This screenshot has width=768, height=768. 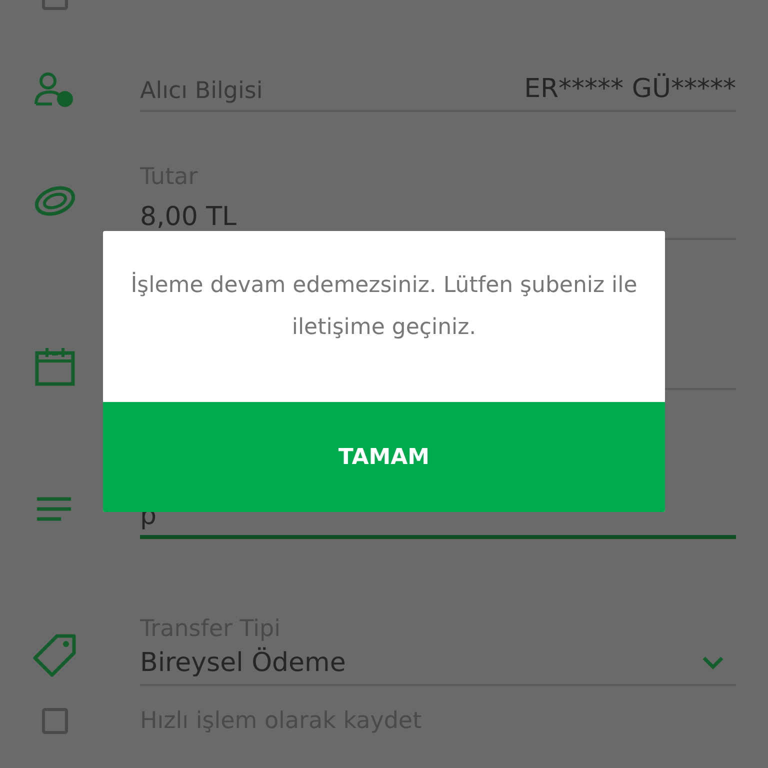 What do you see at coordinates (438, 217) in the screenshot?
I see `amount-value: 8,00 TL` at bounding box center [438, 217].